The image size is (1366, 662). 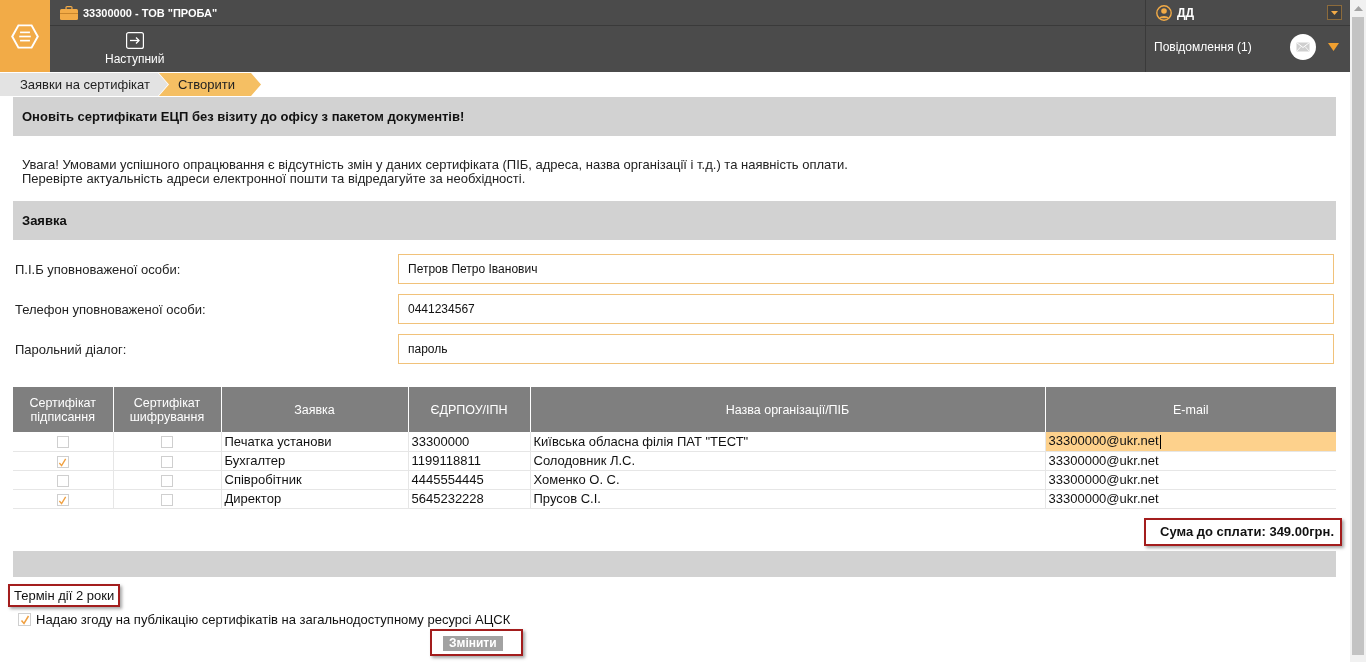 I want to click on menu-icon, so click(x=25, y=36).